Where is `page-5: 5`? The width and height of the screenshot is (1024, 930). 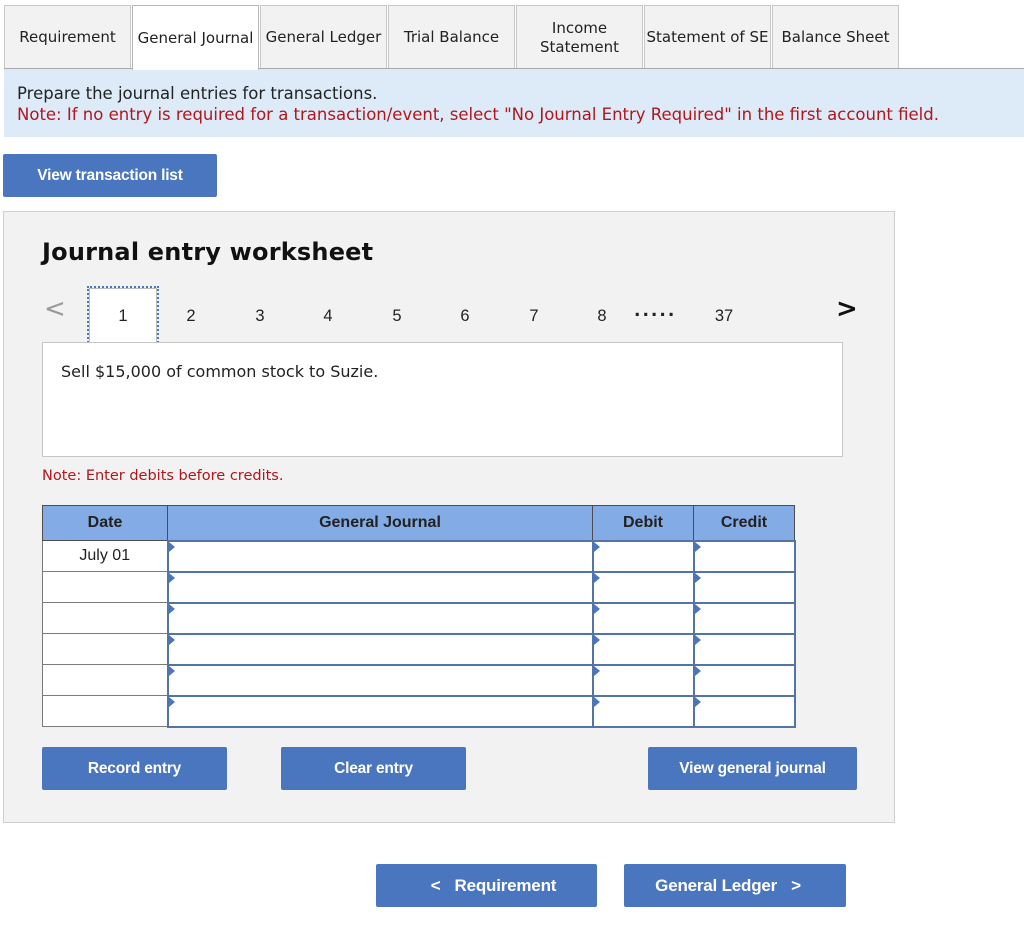
page-5: 5 is located at coordinates (397, 316).